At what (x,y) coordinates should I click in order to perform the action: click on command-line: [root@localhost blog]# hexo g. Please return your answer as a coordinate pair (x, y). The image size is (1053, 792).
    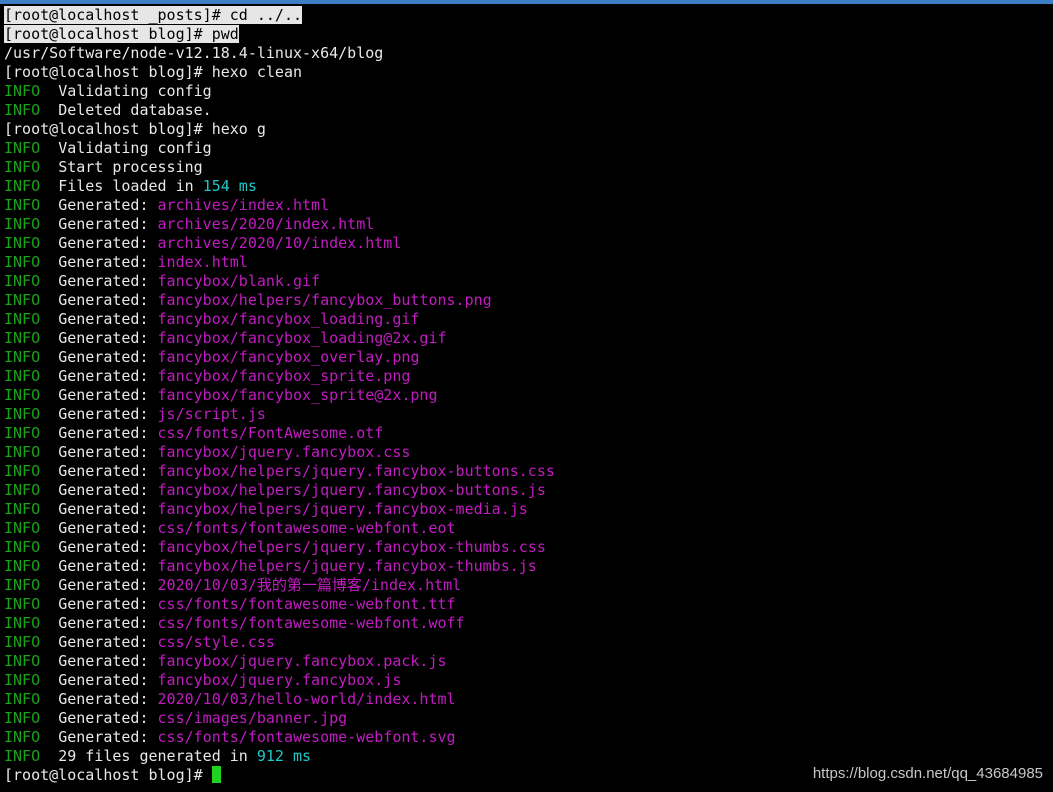
    Looking at the image, I should click on (526, 129).